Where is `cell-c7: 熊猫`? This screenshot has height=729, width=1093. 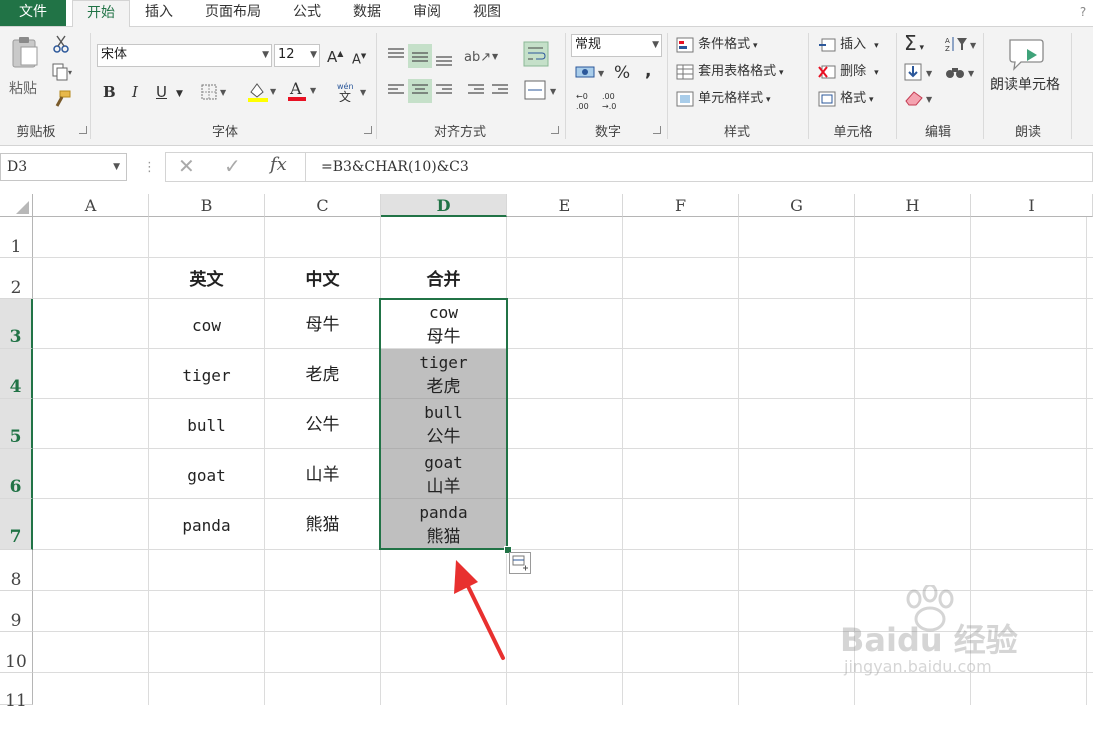 cell-c7: 熊猫 is located at coordinates (323, 524).